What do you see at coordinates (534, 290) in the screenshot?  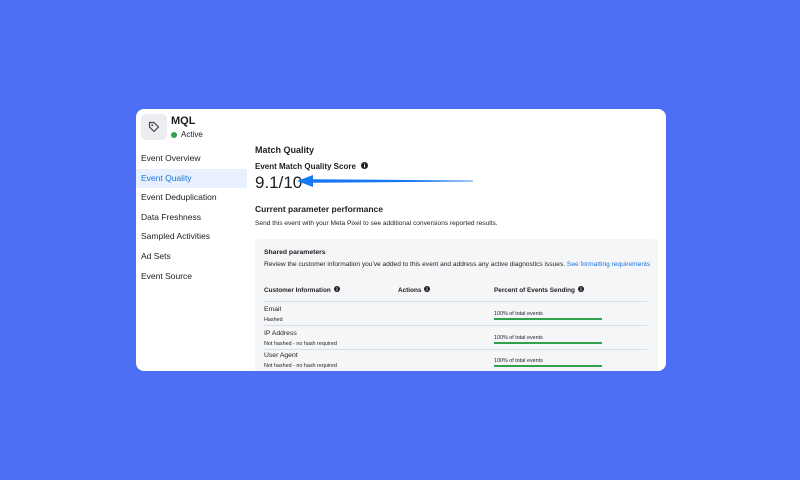 I see `column-header-label: Percent of Events Sending` at bounding box center [534, 290].